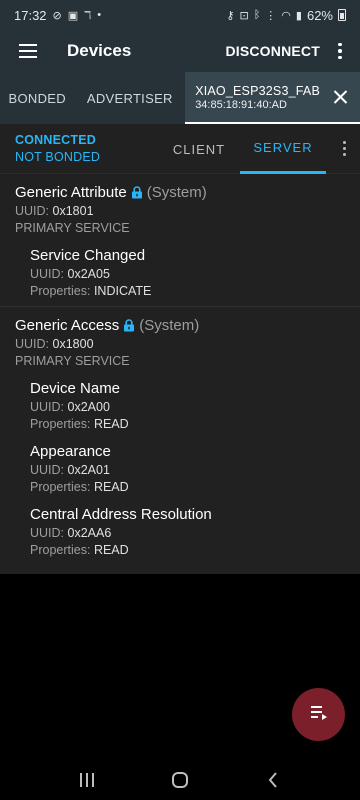  Describe the element at coordinates (30, 15) in the screenshot. I see `status-time: 17:32` at that location.